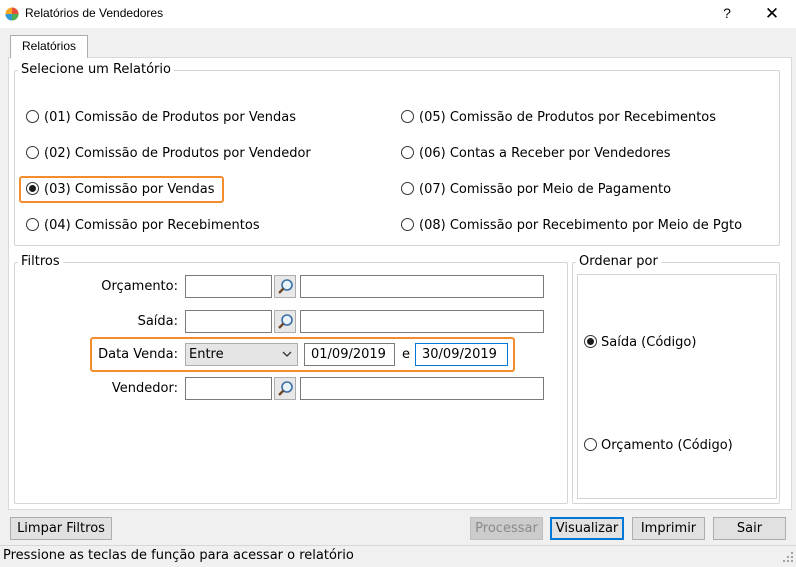  I want to click on clear-filters-button: Limpar Filtros, so click(61, 528).